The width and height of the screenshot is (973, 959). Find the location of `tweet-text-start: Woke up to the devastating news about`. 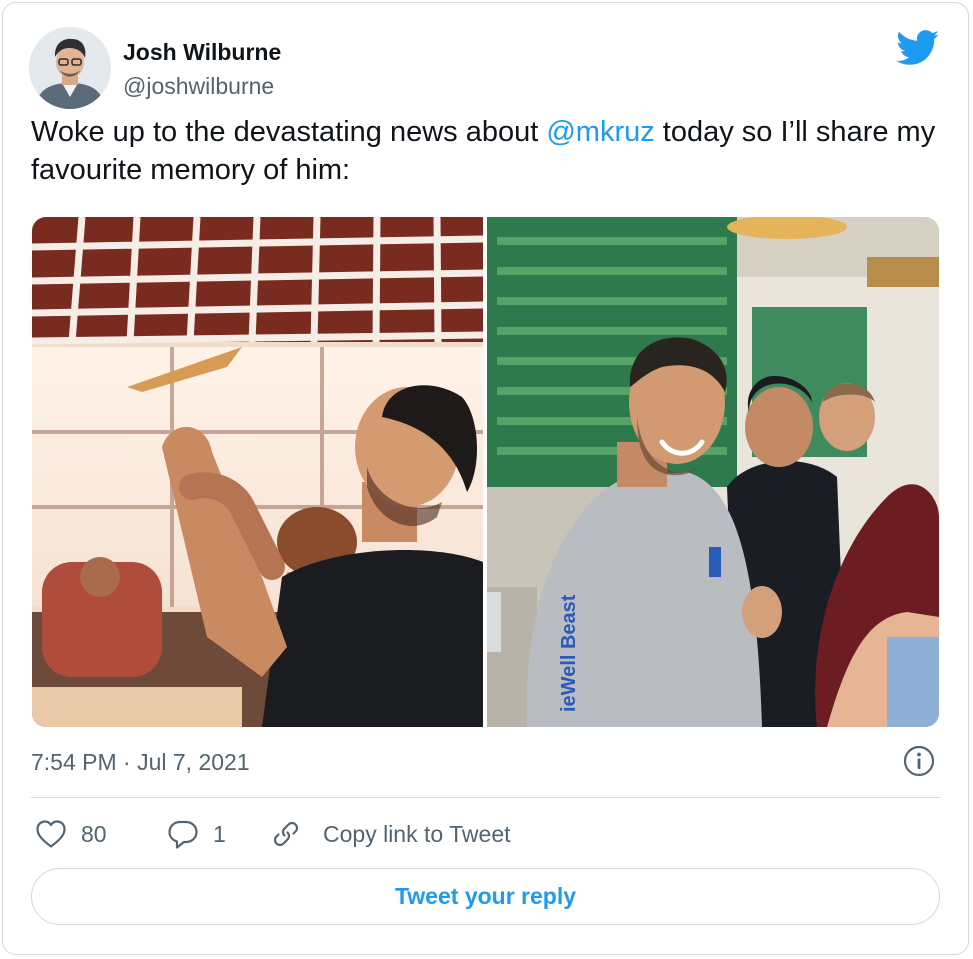

tweet-text-start: Woke up to the devastating news about is located at coordinates (289, 132).